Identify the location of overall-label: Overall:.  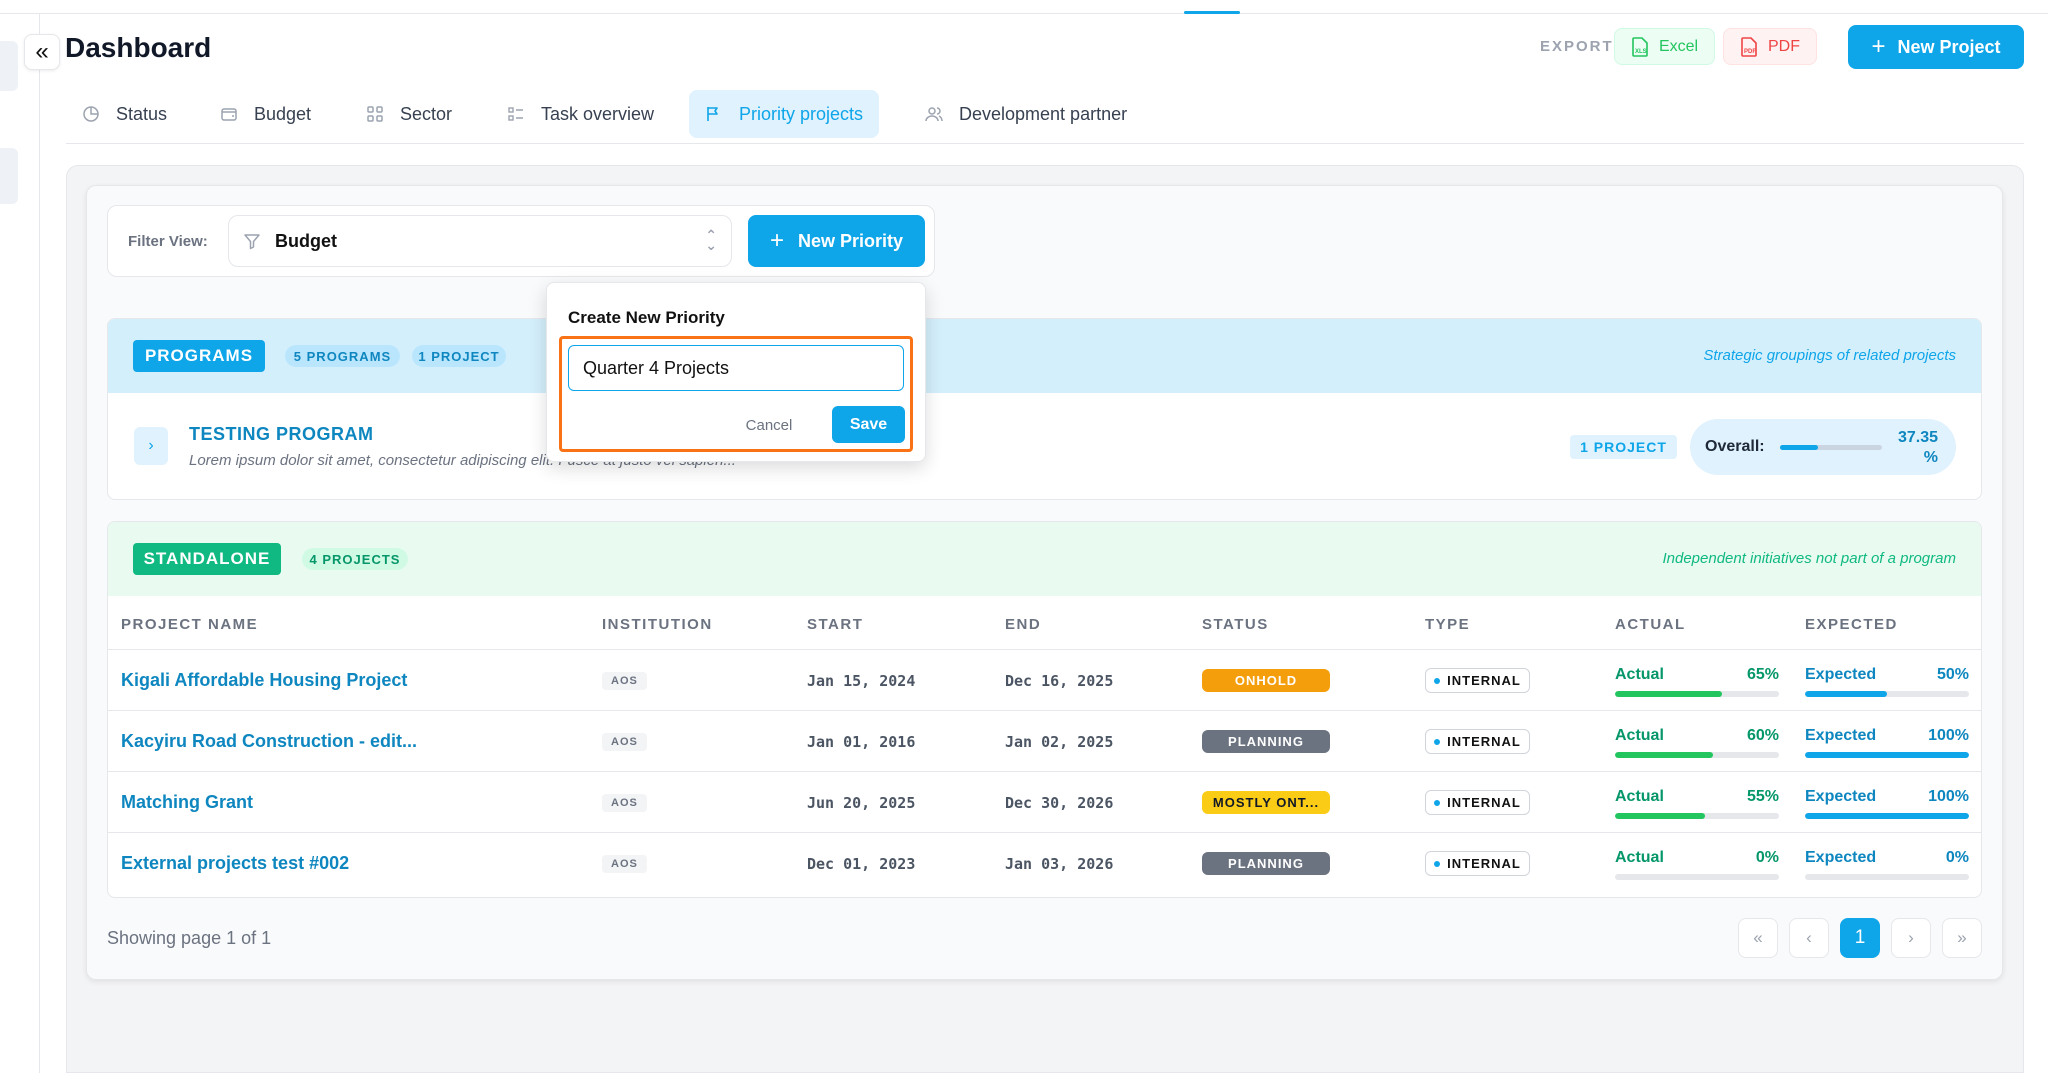
(1735, 446).